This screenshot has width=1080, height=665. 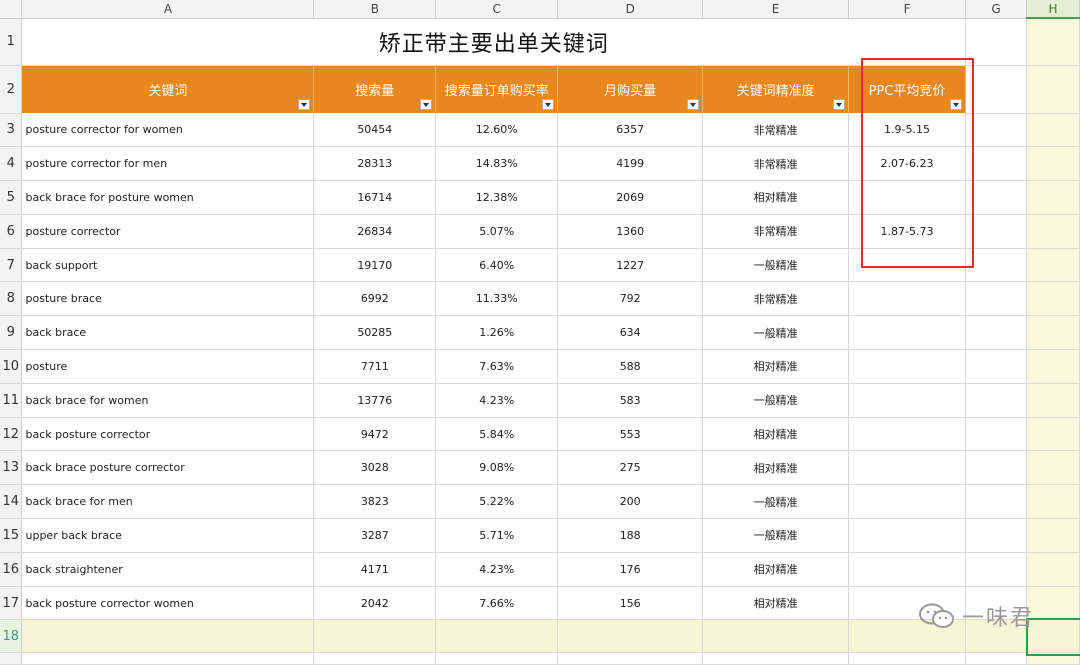 I want to click on search-volume-cell: 9472, so click(x=375, y=434).